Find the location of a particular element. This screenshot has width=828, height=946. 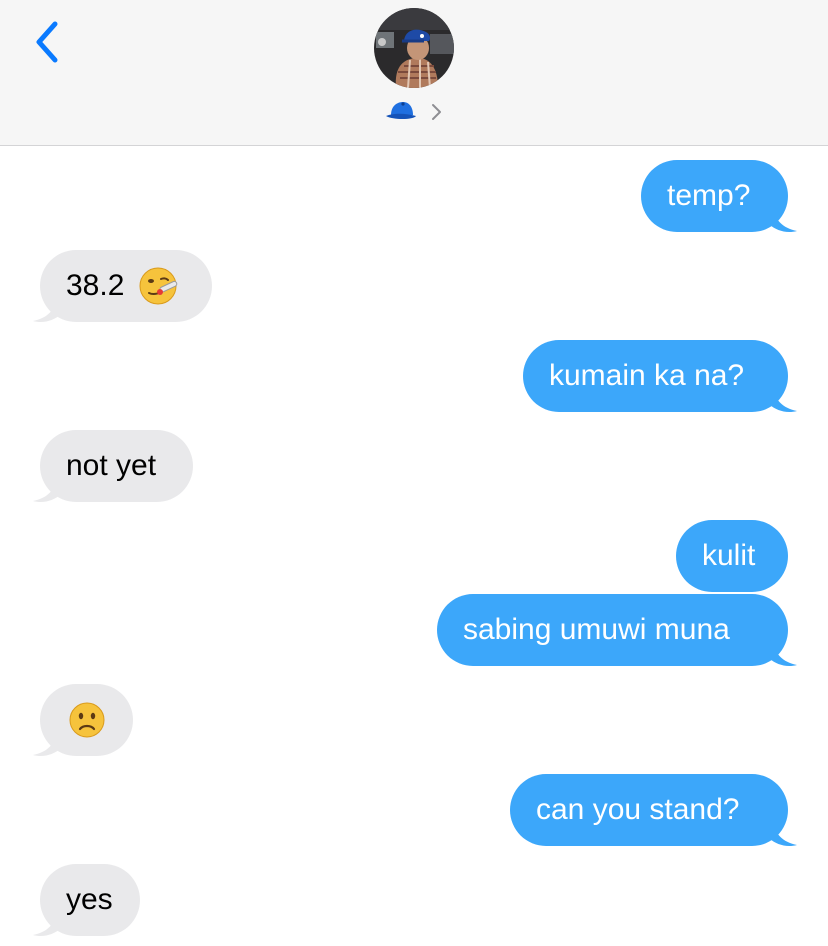

chevron-left-icon is located at coordinates (47, 42).